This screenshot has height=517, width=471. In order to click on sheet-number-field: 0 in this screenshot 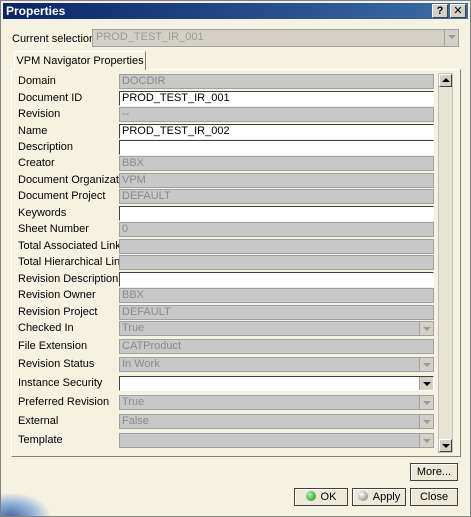, I will do `click(276, 229)`.